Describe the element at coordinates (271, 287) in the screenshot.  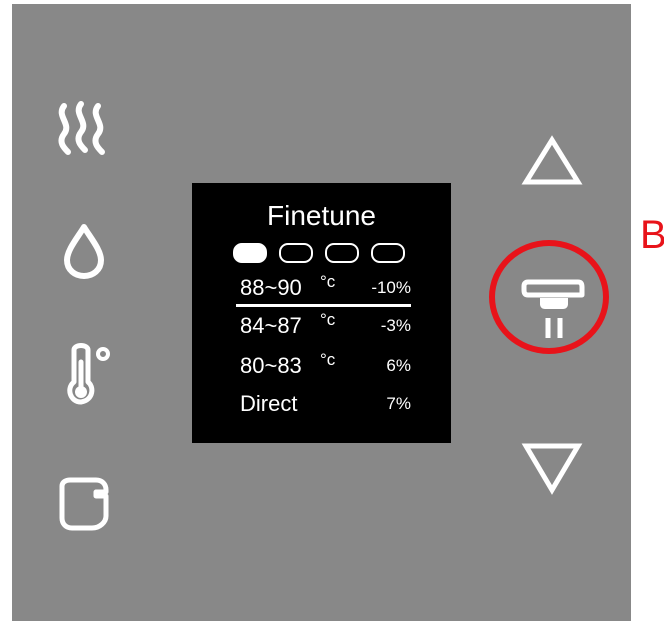
I see `setting-temp: 88~90` at that location.